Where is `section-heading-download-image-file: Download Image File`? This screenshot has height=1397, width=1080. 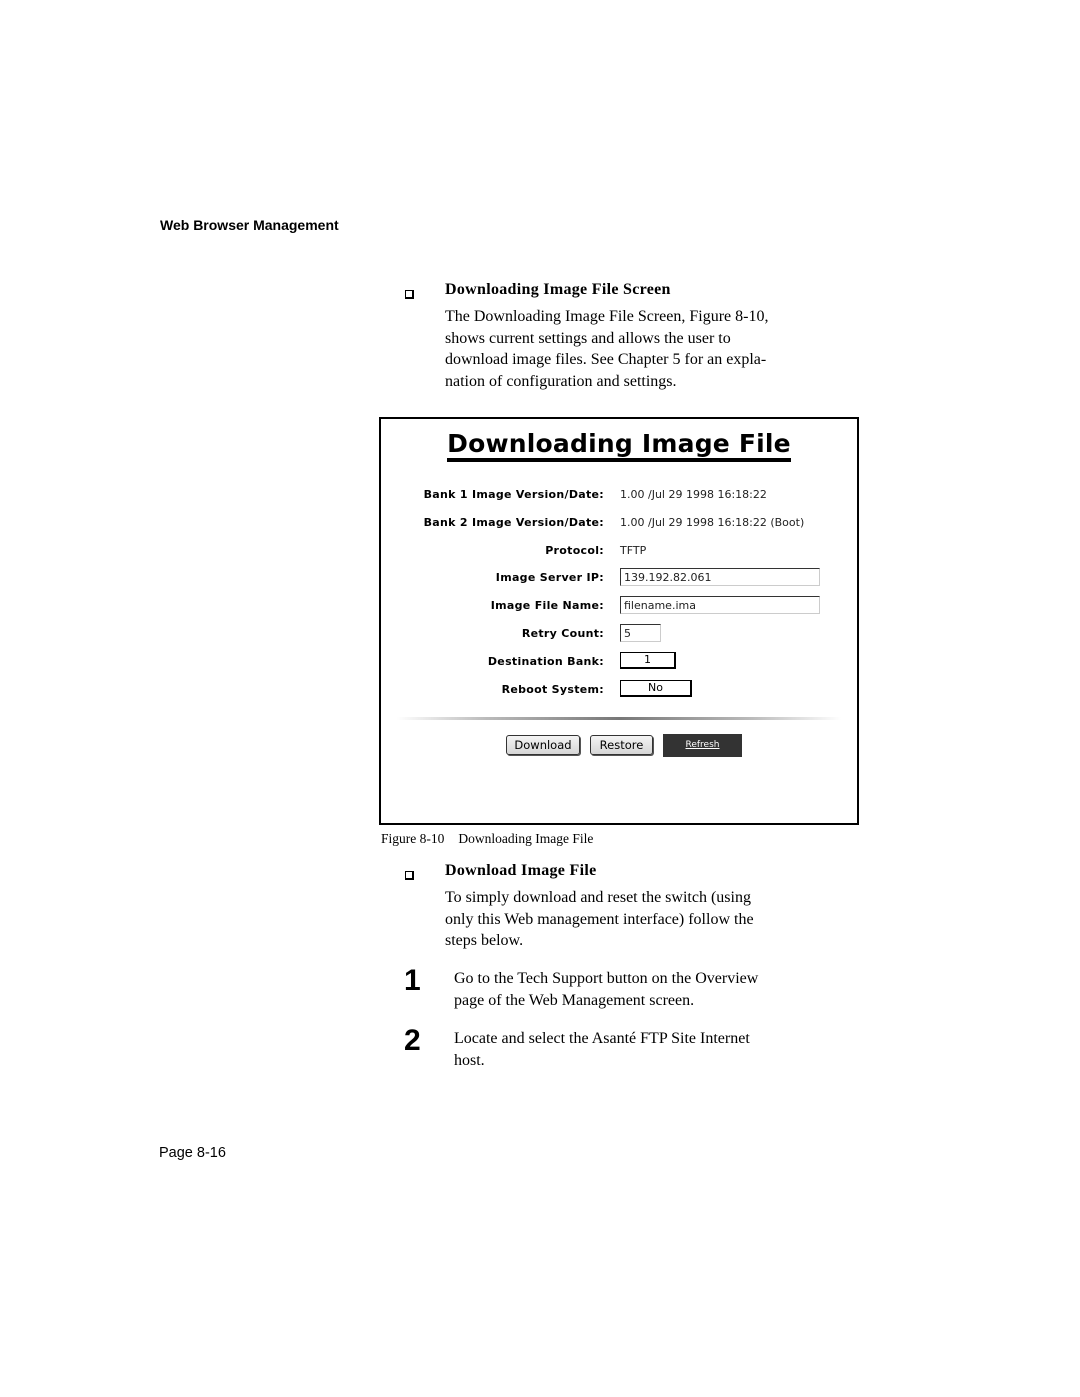 section-heading-download-image-file: Download Image File is located at coordinates (521, 870).